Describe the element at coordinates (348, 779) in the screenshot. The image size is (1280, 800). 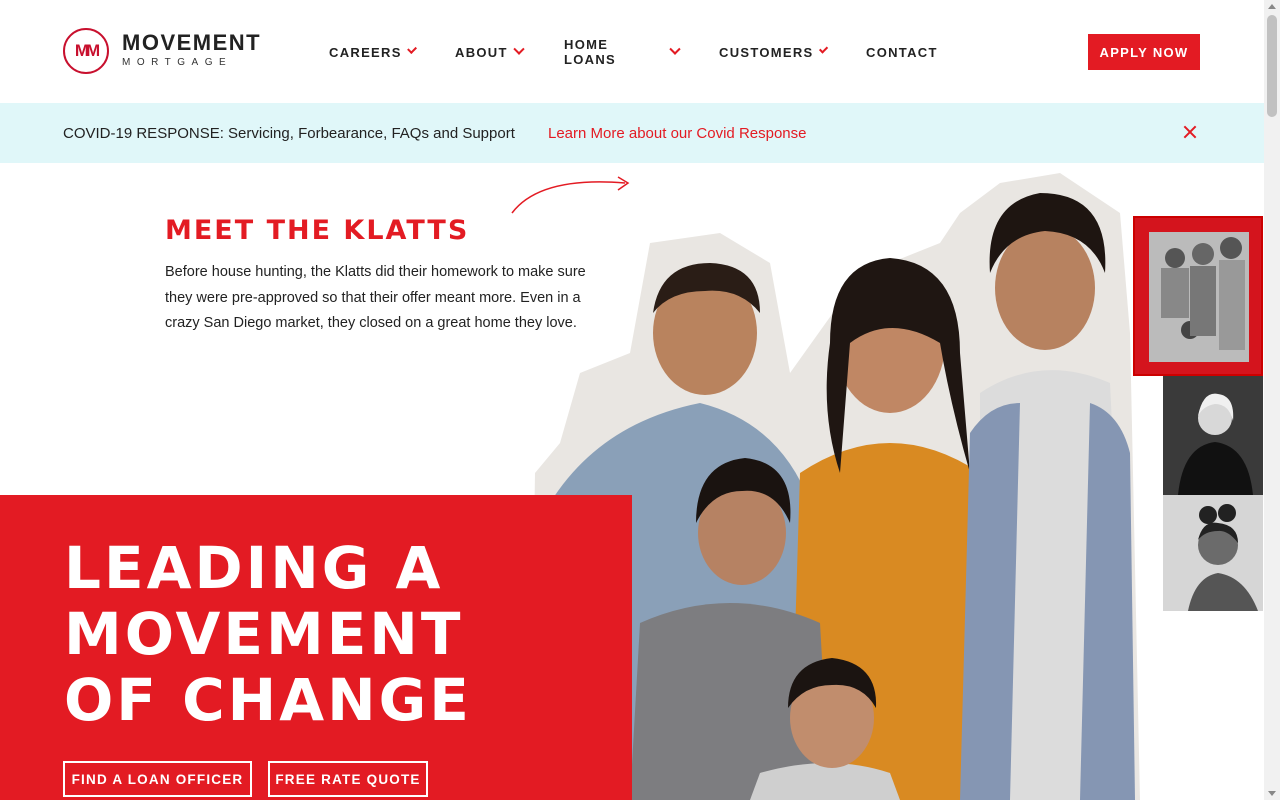
I see `free-rate-quote-button: FREE RATE QUOTE` at that location.